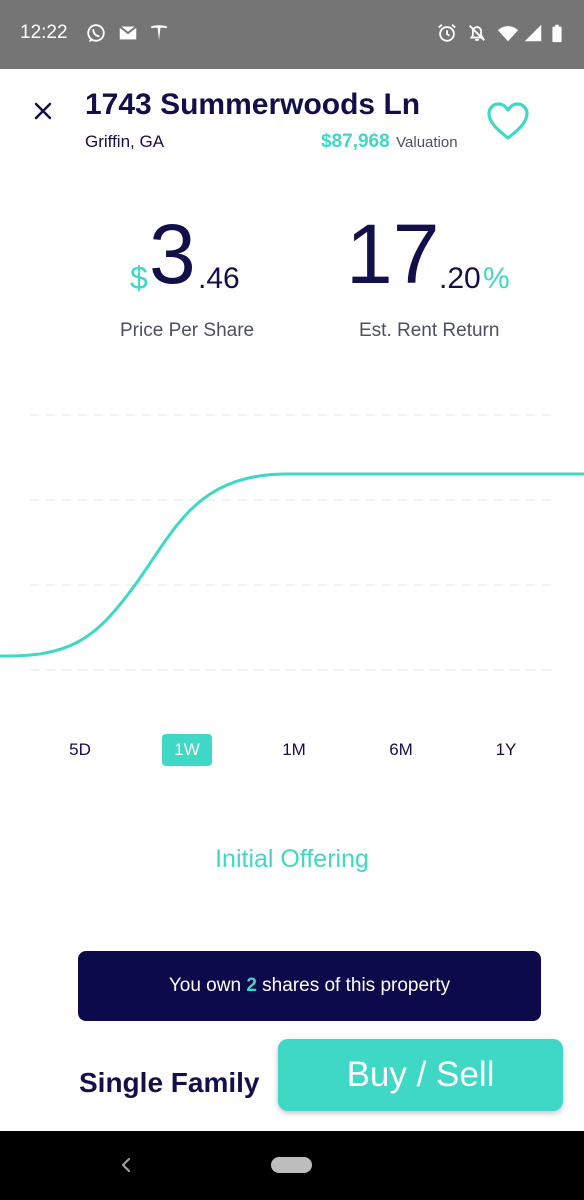 This screenshot has height=1200, width=584. What do you see at coordinates (292, 859) in the screenshot?
I see `initial-offering-label: Initial Offering` at bounding box center [292, 859].